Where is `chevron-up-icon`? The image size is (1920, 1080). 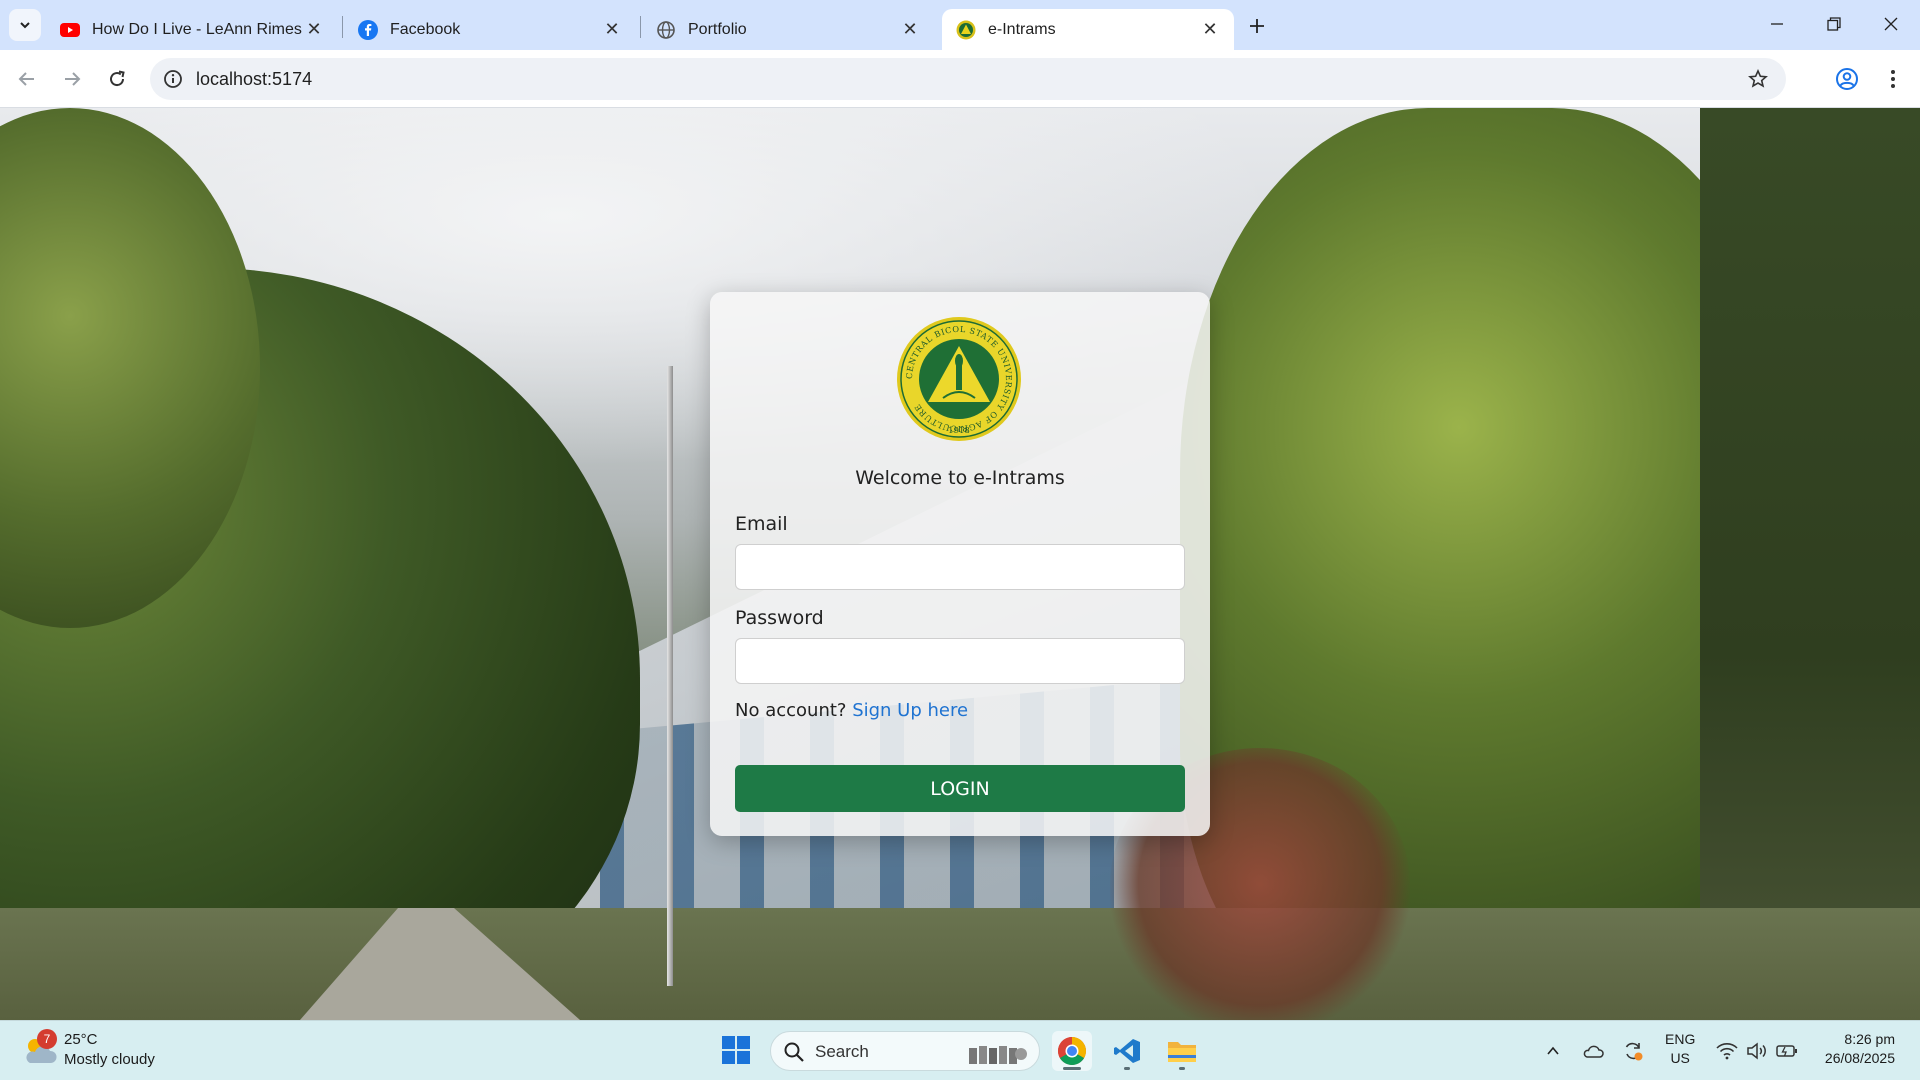
chevron-up-icon is located at coordinates (1553, 1050).